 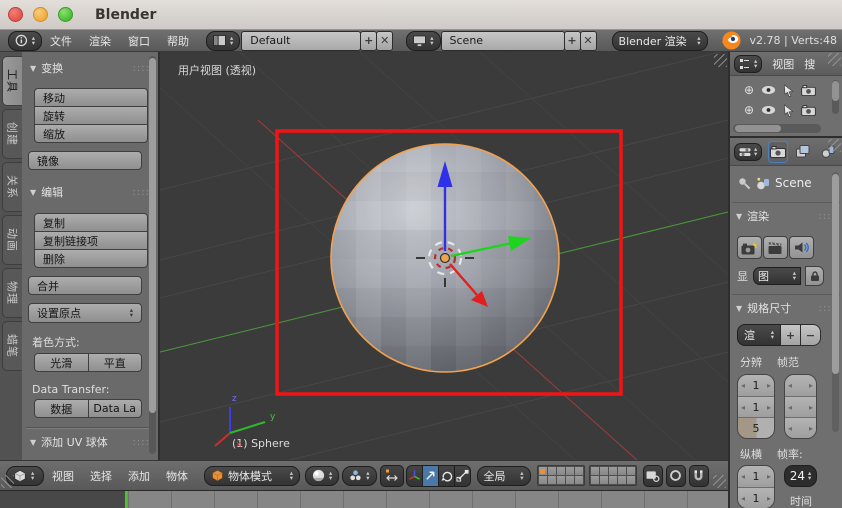 I want to click on resolution-percentage-slider: 5, so click(x=756, y=427).